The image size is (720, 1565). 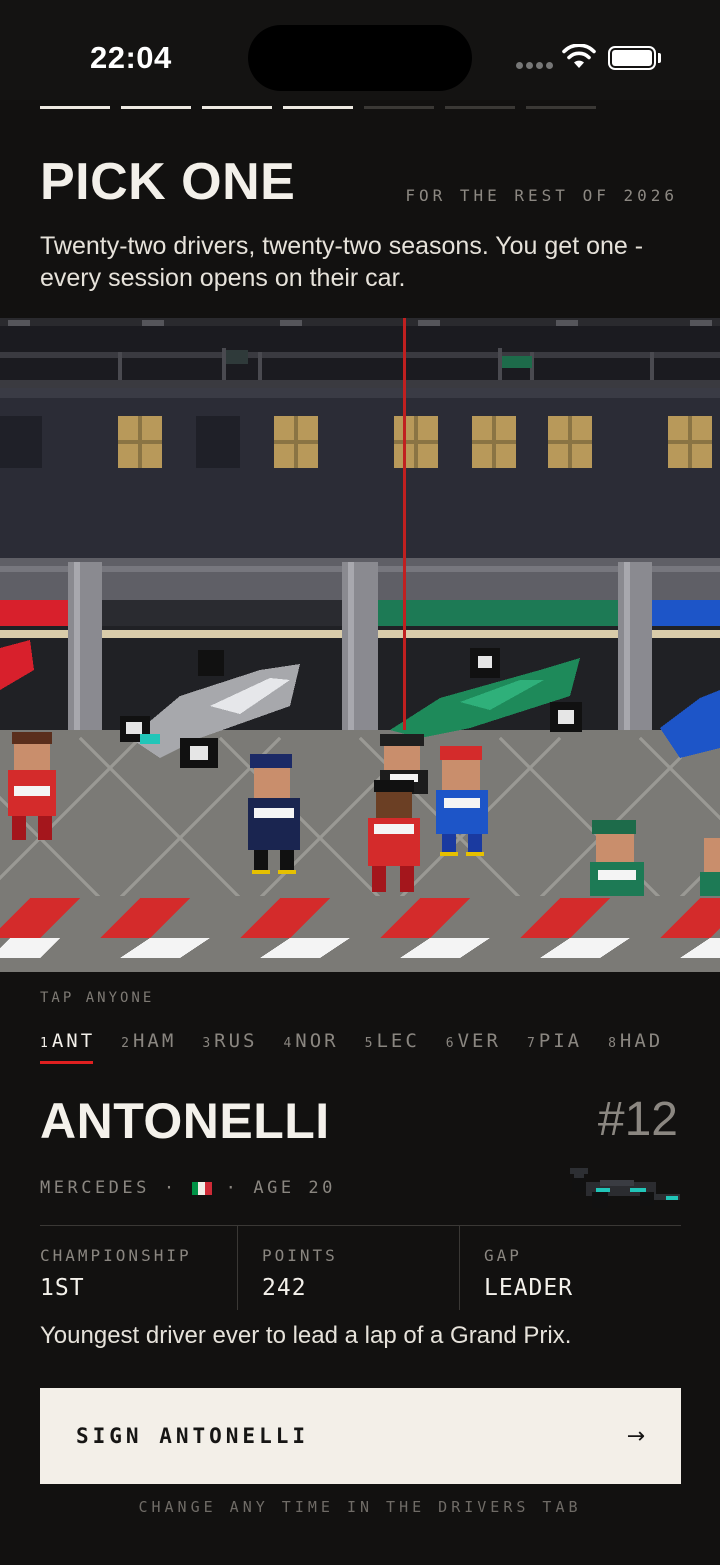 I want to click on picker-hint: TAP ANYONE, so click(x=97, y=998).